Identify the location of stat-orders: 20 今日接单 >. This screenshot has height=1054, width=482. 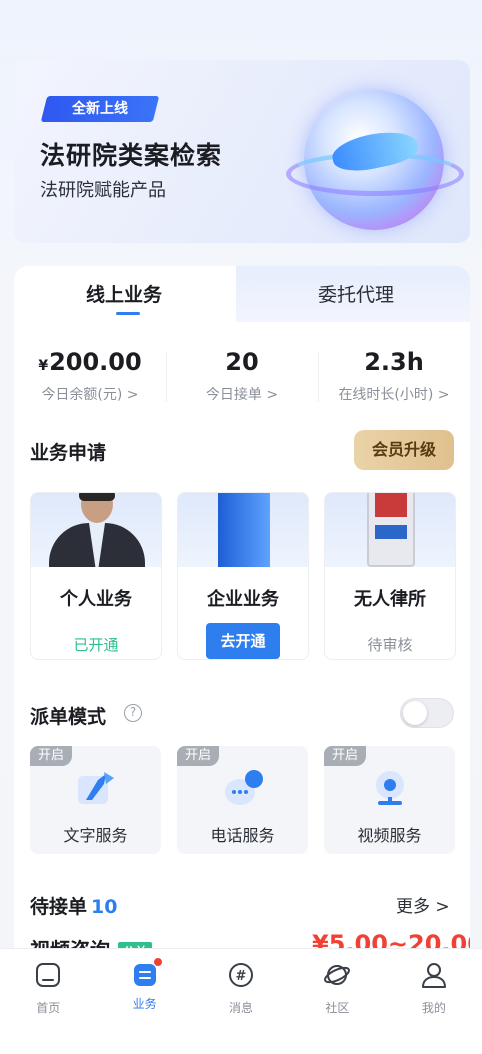
(242, 374).